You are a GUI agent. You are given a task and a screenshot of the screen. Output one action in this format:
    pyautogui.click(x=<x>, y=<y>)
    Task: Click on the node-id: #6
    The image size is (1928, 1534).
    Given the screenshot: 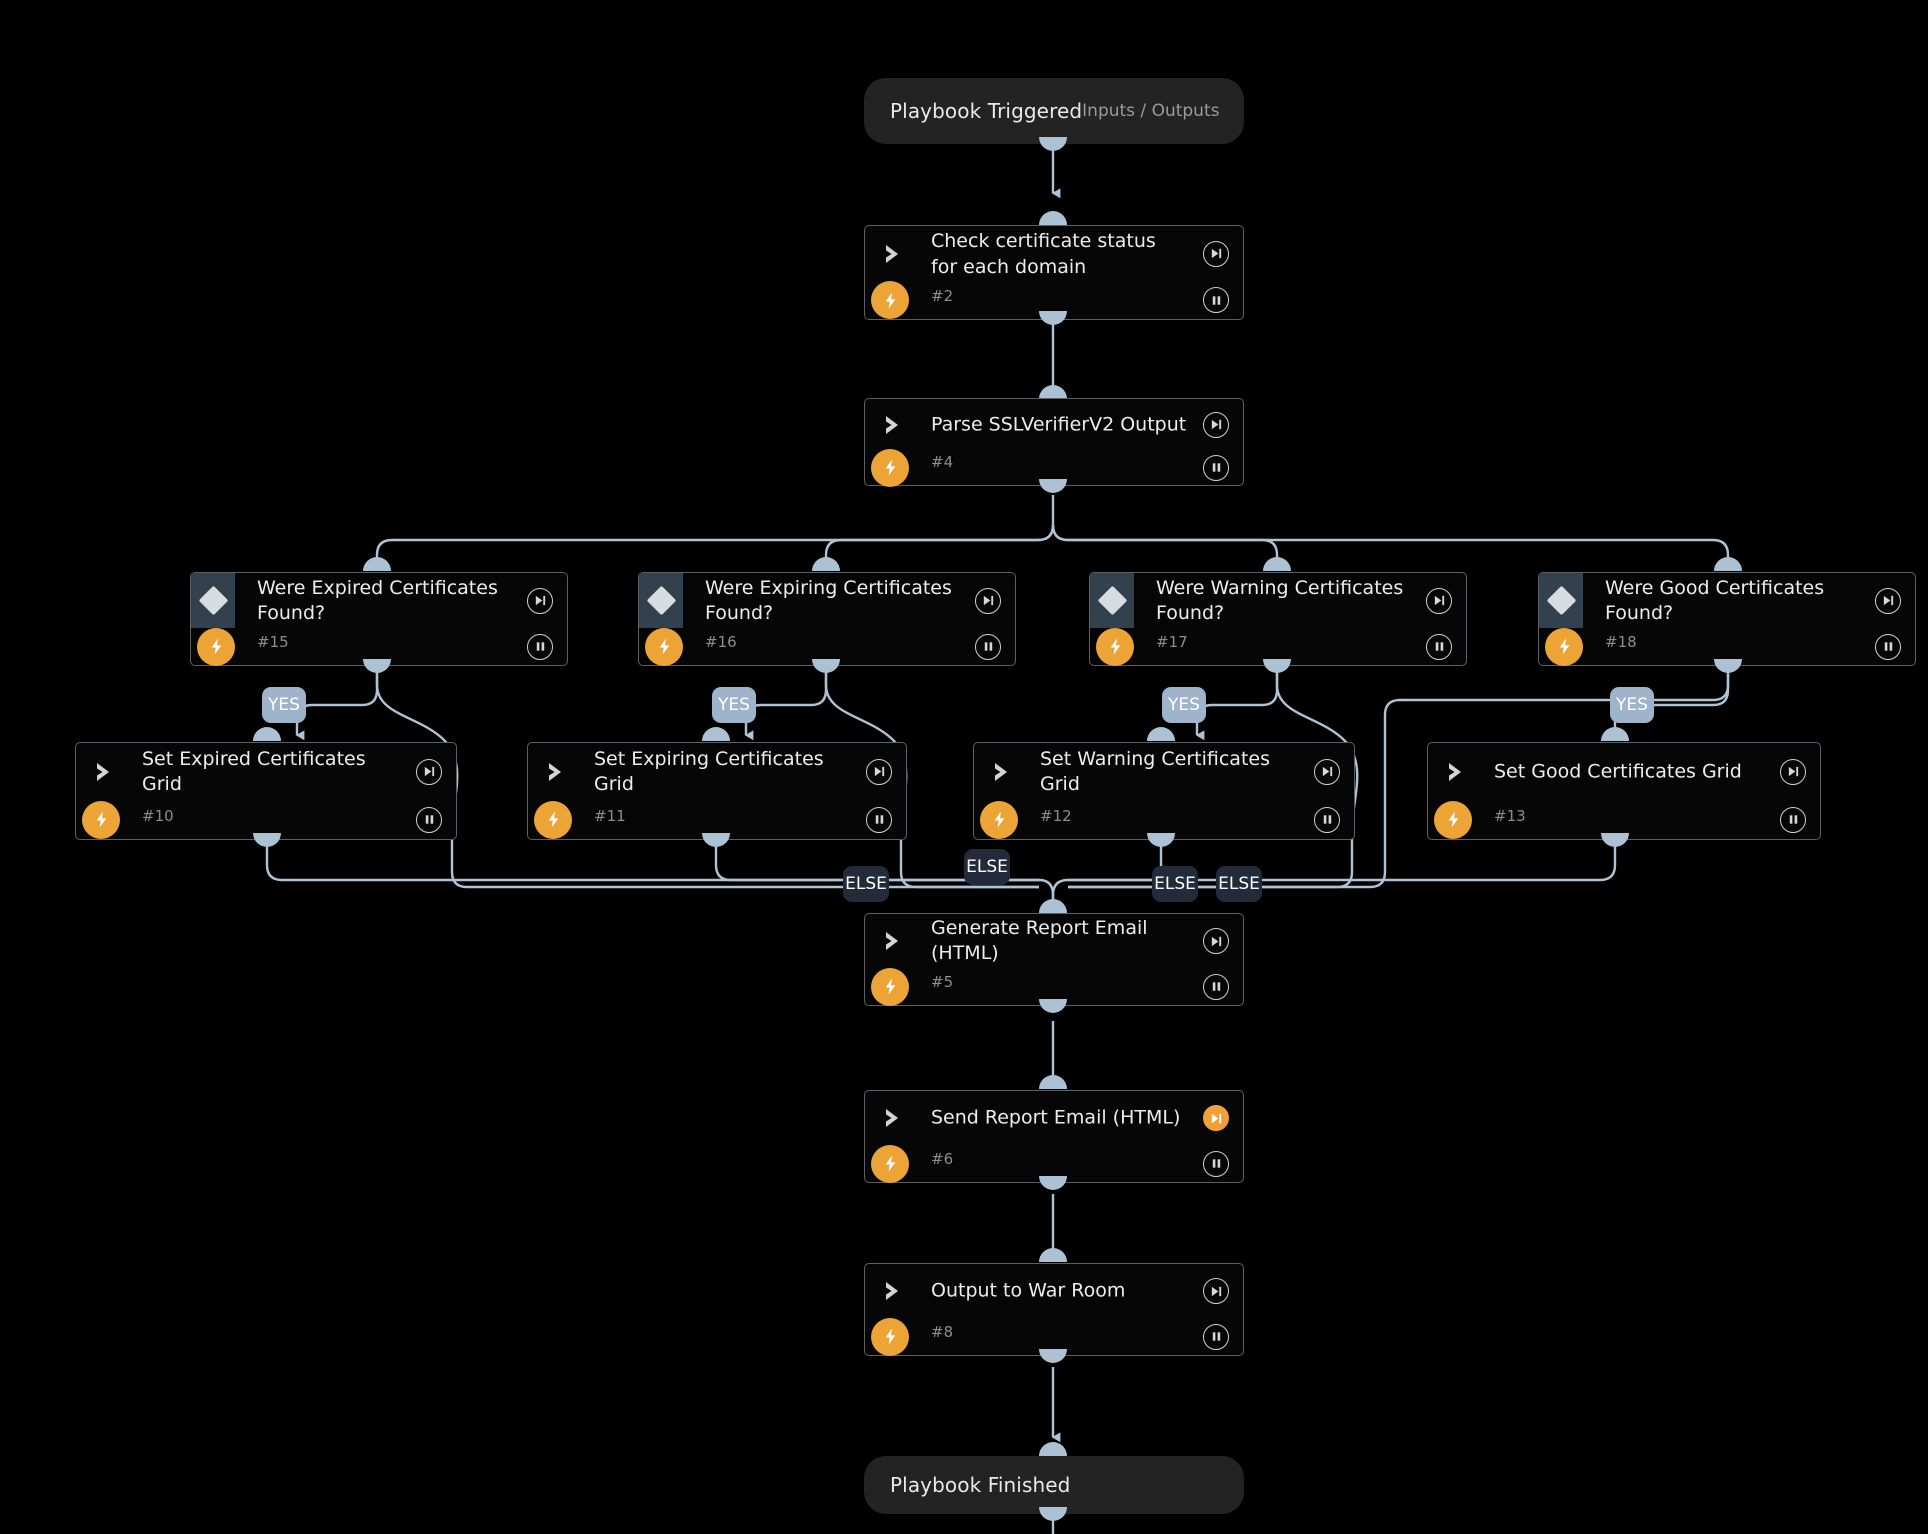 What is the action you would take?
    pyautogui.click(x=942, y=1158)
    